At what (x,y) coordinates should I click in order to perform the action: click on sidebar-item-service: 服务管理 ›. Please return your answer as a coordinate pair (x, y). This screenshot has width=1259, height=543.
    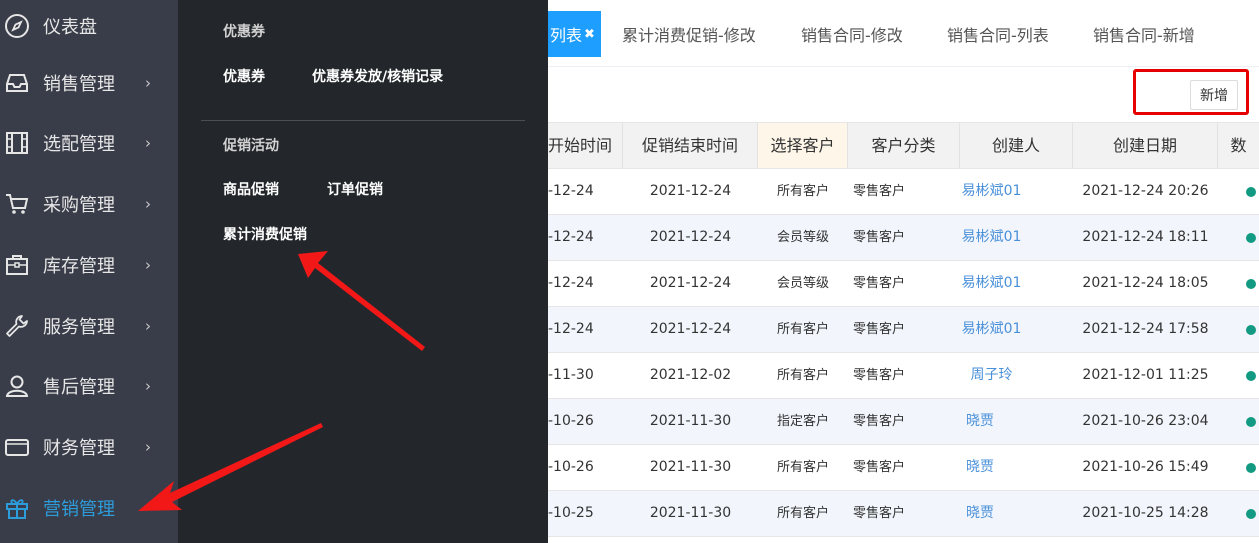
    Looking at the image, I should click on (89, 326).